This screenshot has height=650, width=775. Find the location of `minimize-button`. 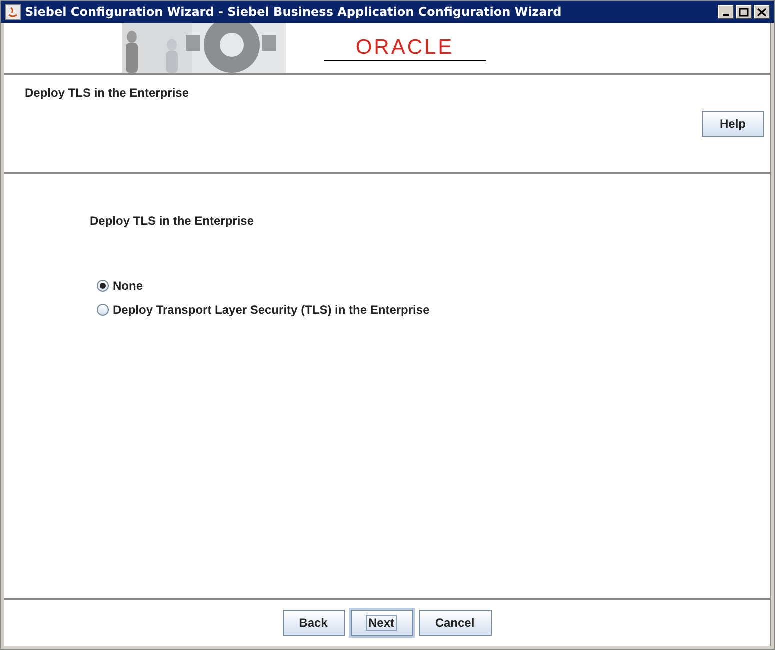

minimize-button is located at coordinates (726, 12).